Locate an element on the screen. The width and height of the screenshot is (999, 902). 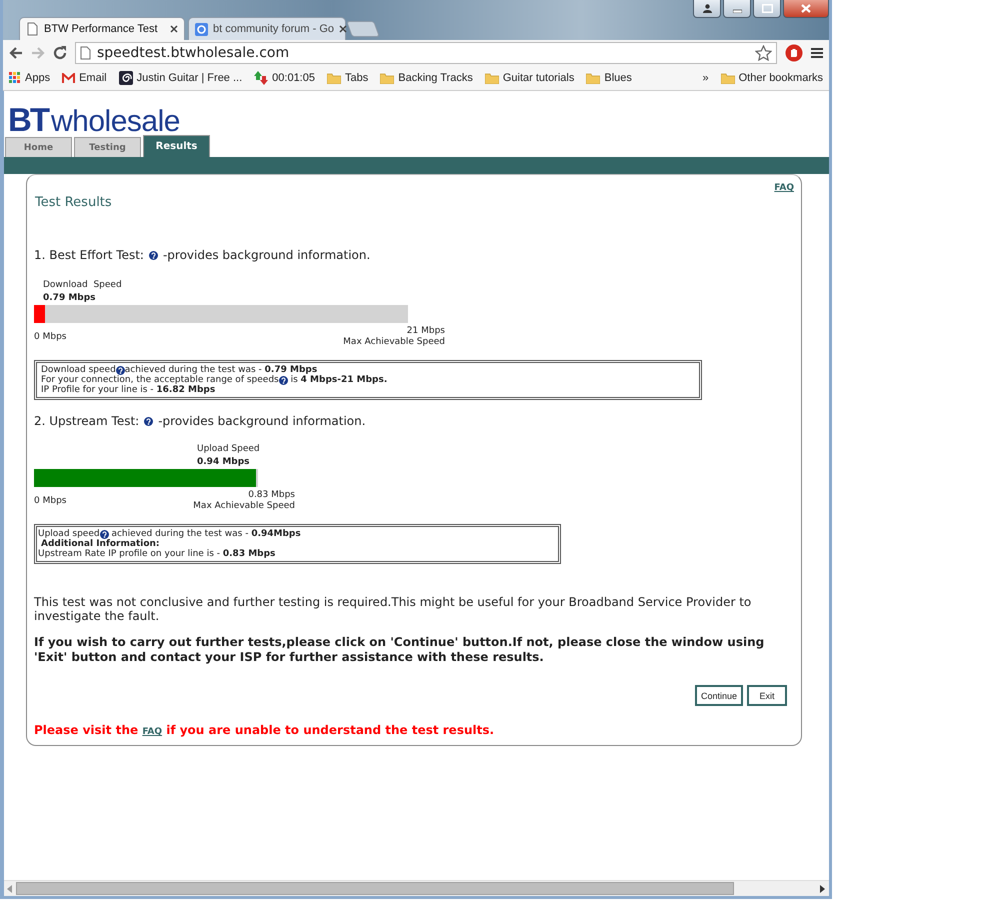
maximize-button is located at coordinates (767, 9).